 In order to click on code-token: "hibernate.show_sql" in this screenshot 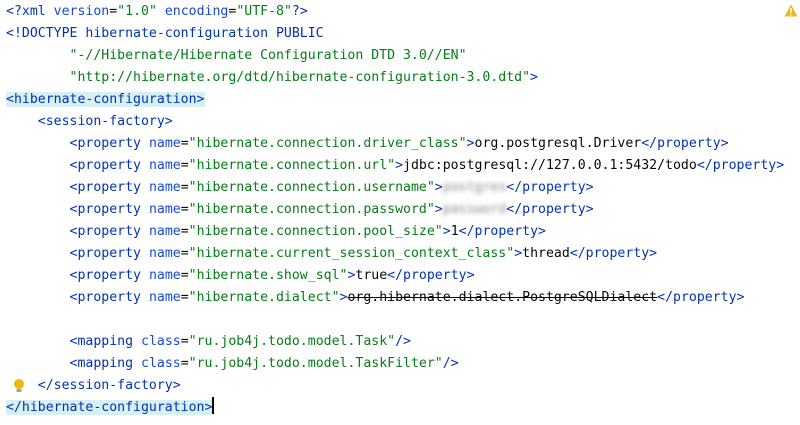, I will do `click(268, 275)`.